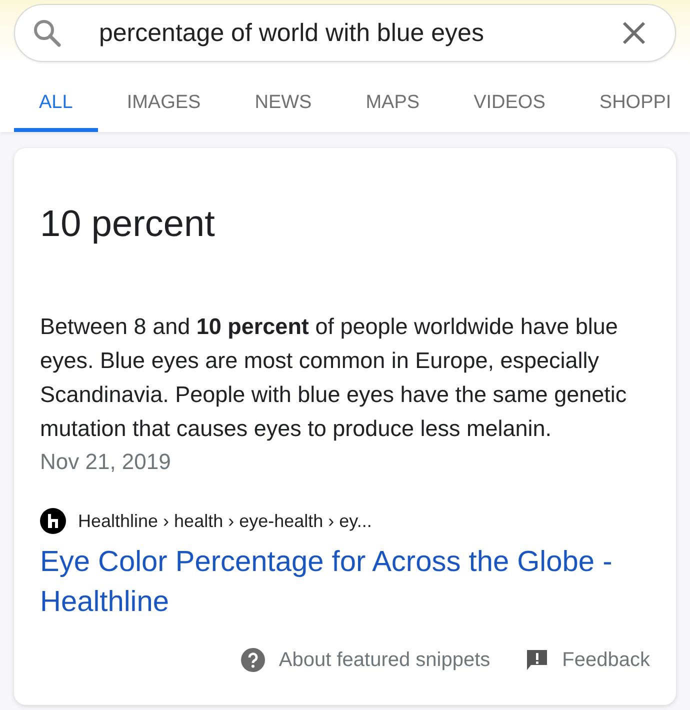 Image resolution: width=690 pixels, height=710 pixels. What do you see at coordinates (537, 660) in the screenshot?
I see `feedback-icon` at bounding box center [537, 660].